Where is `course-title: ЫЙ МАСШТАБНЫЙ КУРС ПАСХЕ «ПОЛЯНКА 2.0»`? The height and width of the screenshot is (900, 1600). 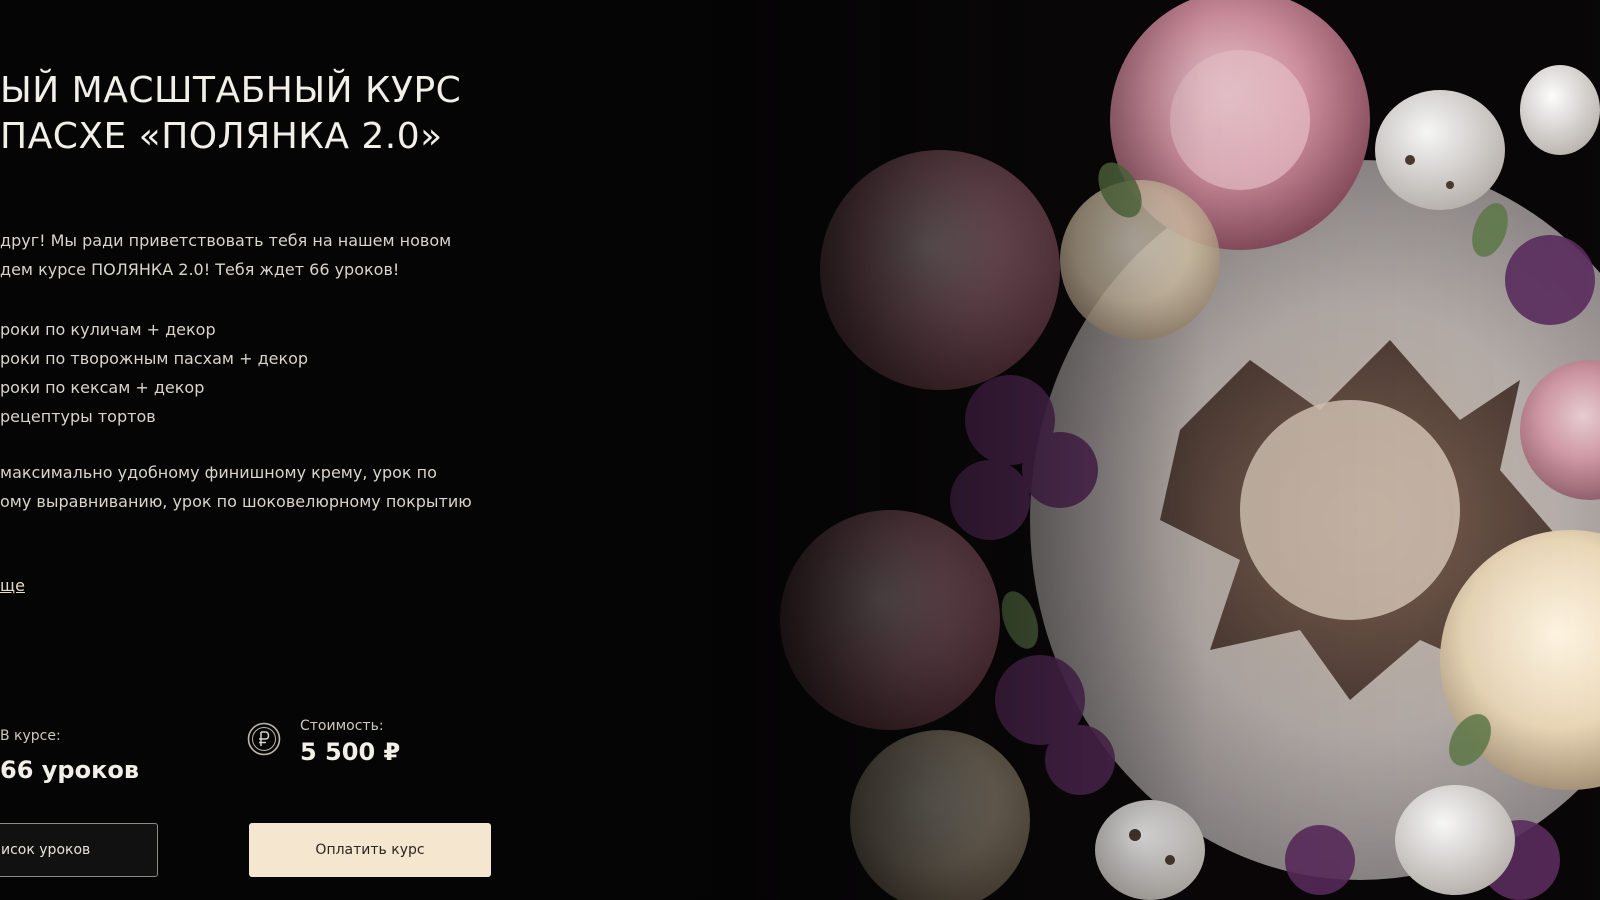 course-title: ЫЙ МАСШТАБНЫЙ КУРС ПАСХЕ «ПОЛЯНКА 2.0» is located at coordinates (230, 114).